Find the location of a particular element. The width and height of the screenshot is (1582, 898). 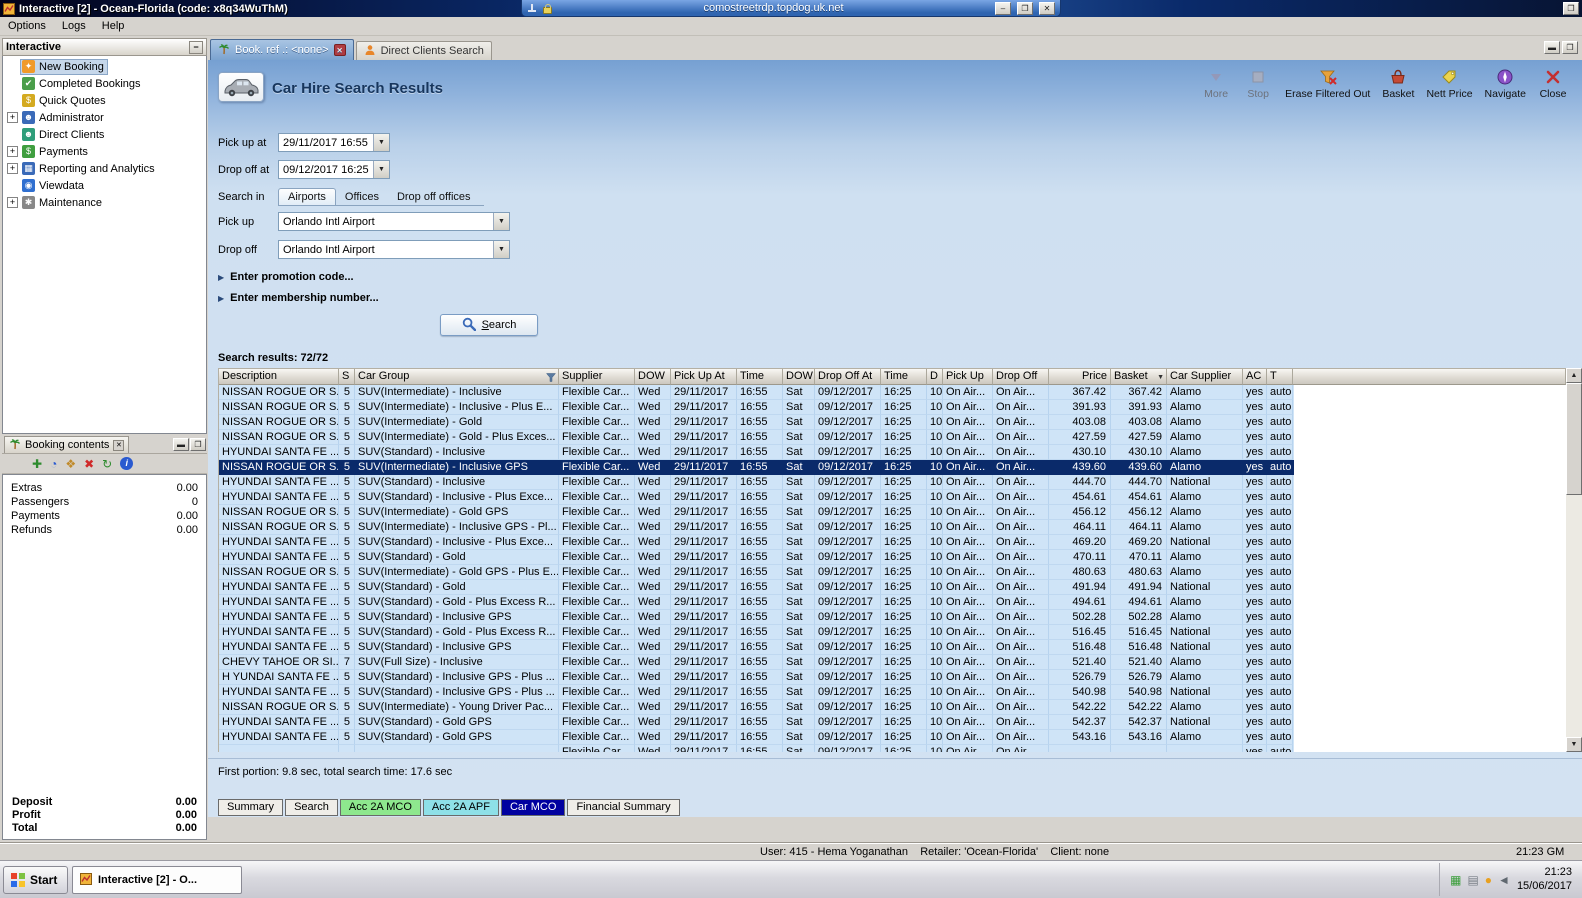

column-header-price-13: Price is located at coordinates (1080, 377).